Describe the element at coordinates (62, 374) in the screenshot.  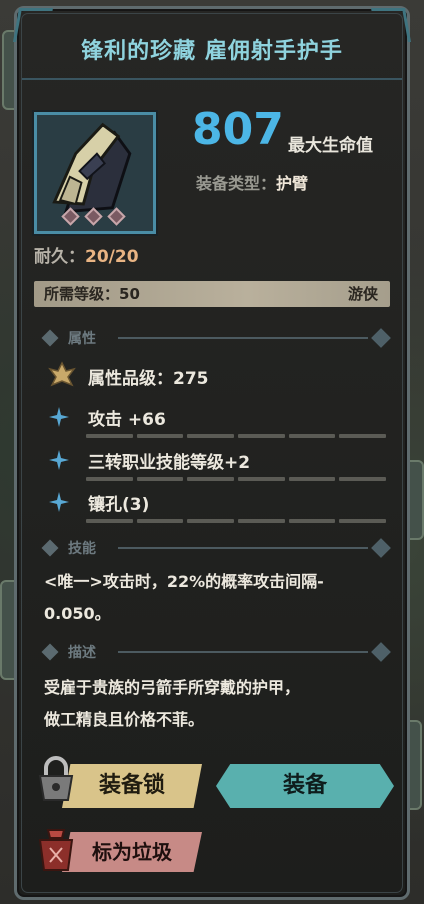
I see `attribute-grade-icon` at that location.